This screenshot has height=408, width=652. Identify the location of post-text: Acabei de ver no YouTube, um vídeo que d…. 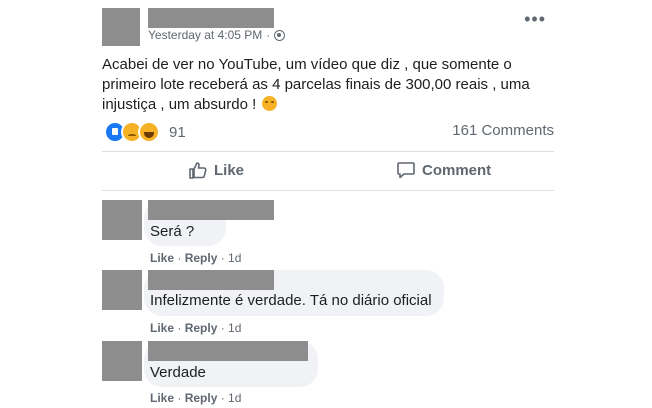
(316, 84).